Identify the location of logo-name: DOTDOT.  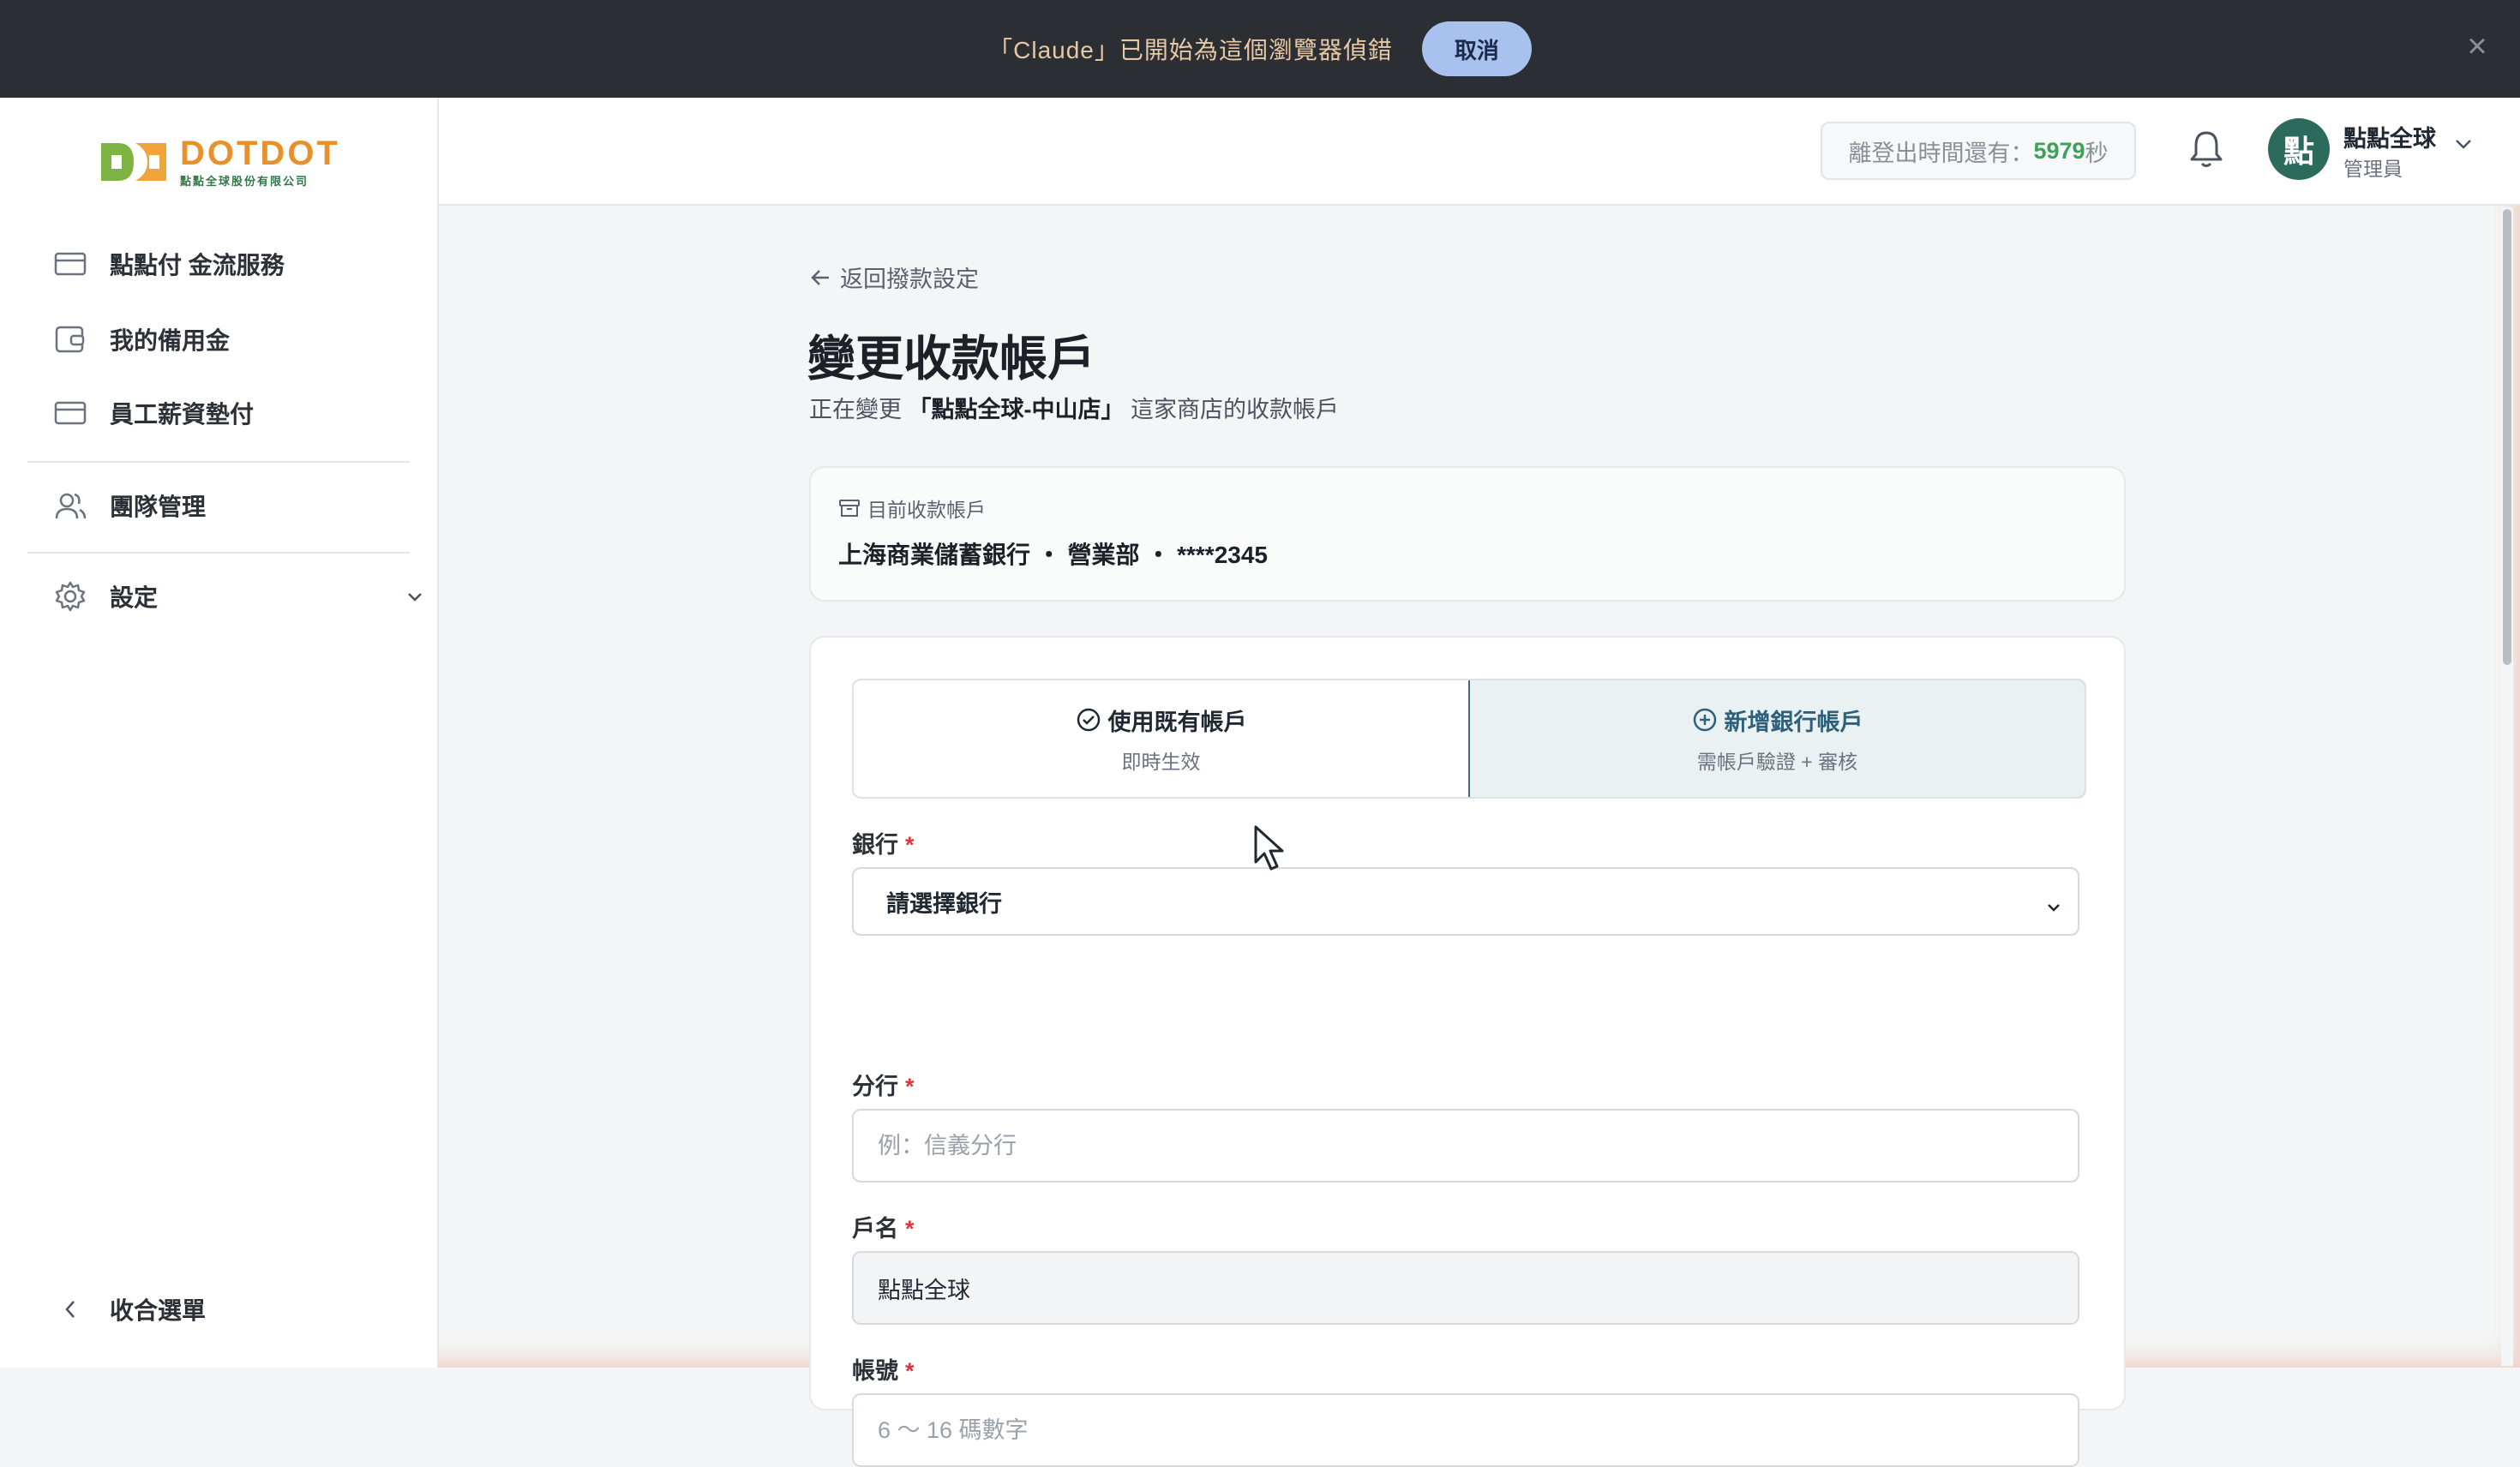
(260, 153).